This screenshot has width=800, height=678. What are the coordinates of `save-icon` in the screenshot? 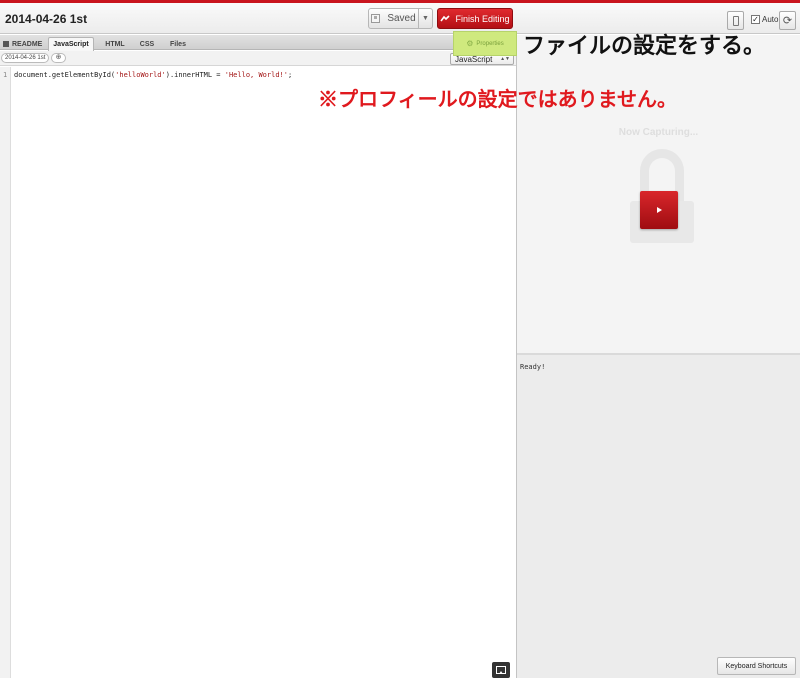 It's located at (376, 18).